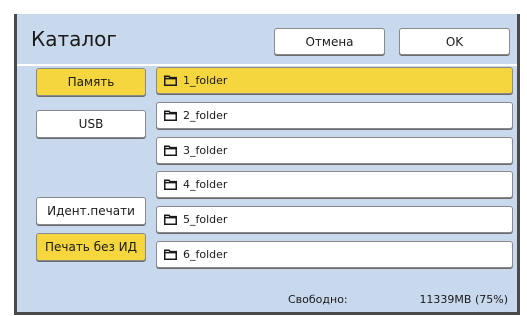 The image size is (527, 316). I want to click on memory-button: Память, so click(91, 82).